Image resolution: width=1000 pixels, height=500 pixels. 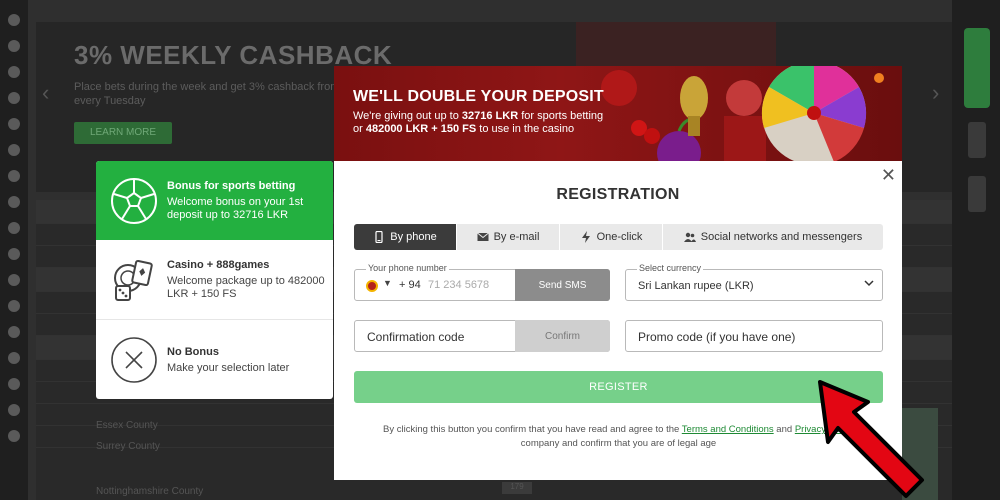 I want to click on chevron-down-icon, so click(x=869, y=283).